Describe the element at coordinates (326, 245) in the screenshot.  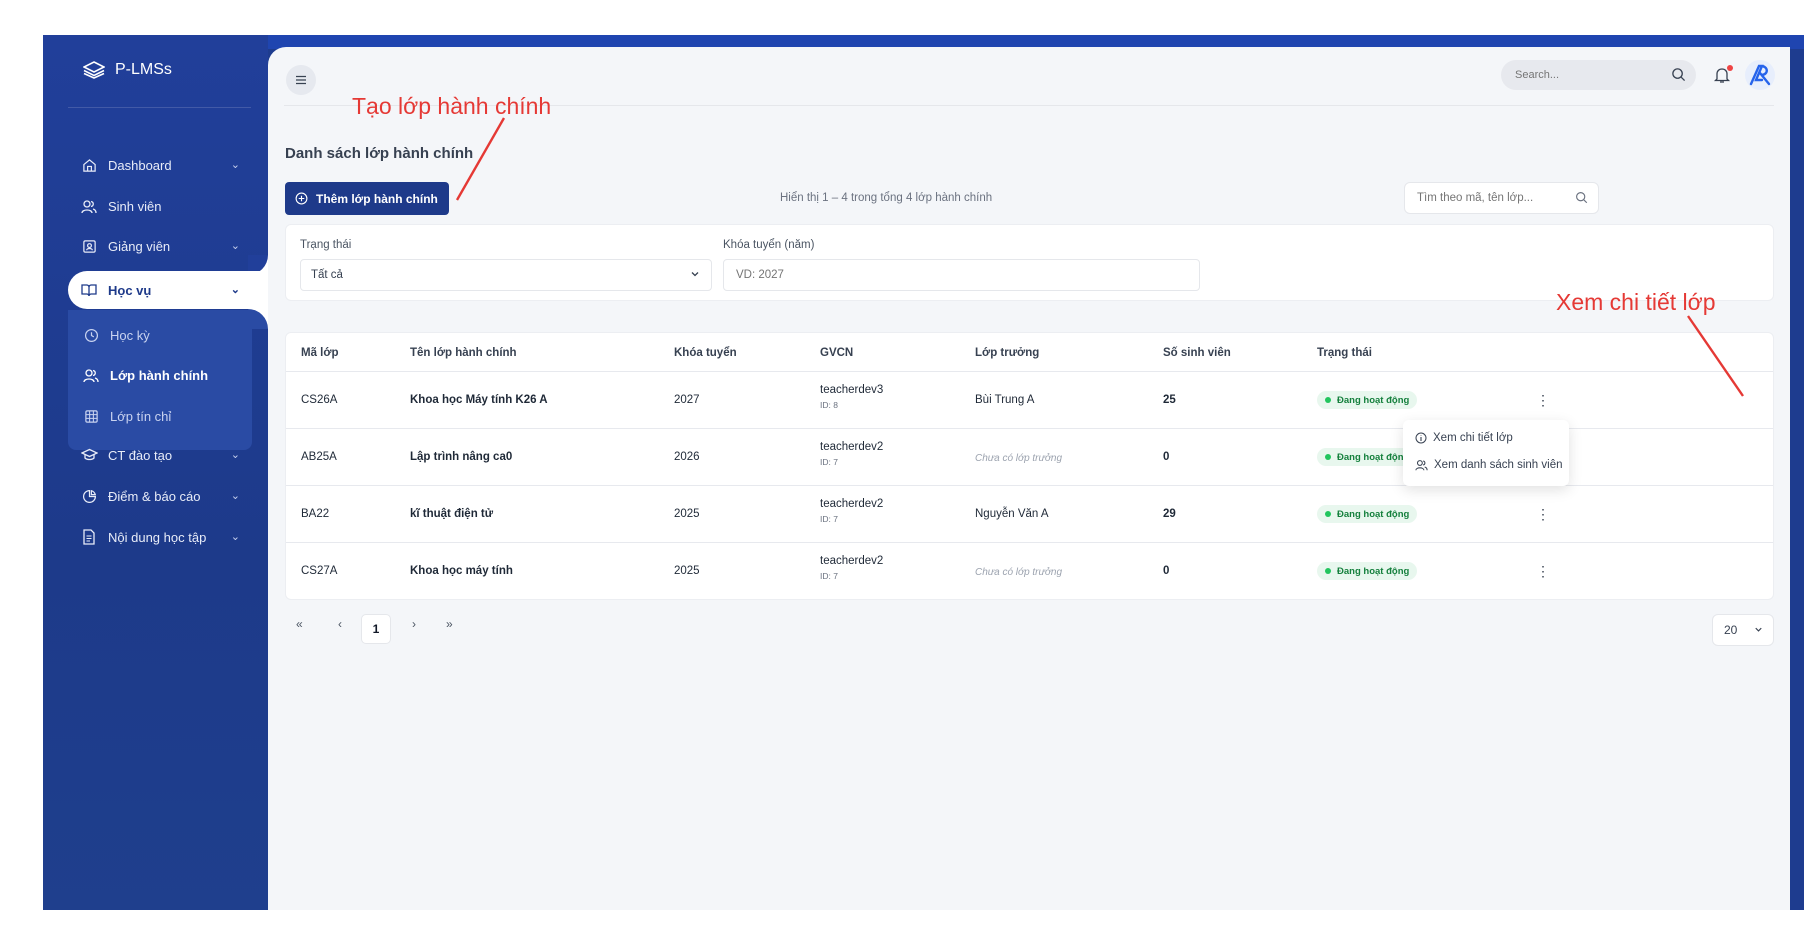
I see `status-filter-label: Trạng thái` at that location.